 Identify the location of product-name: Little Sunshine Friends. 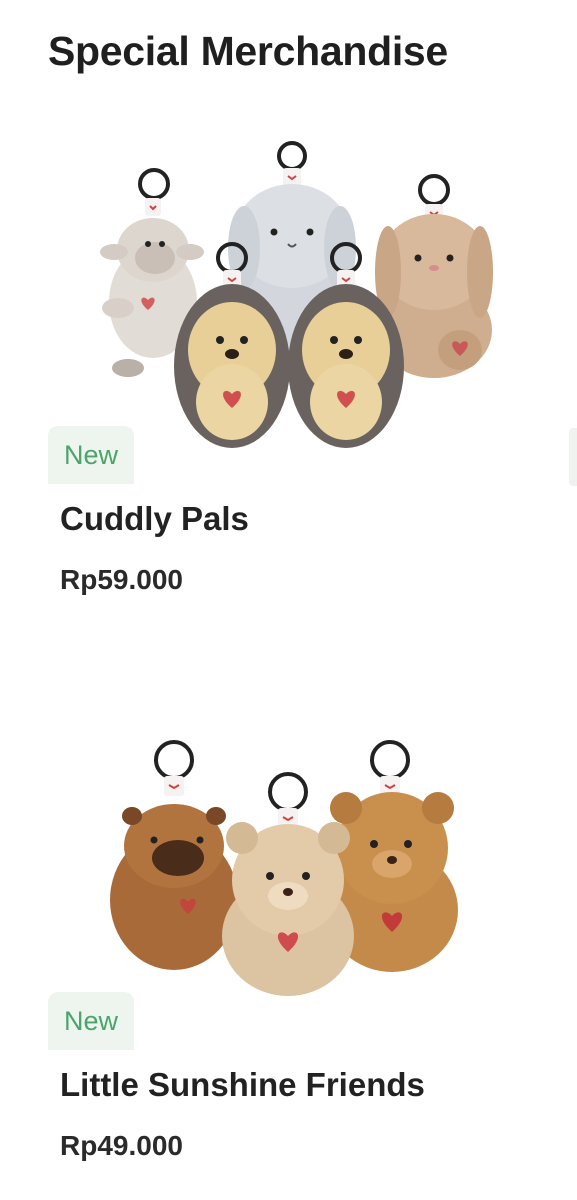
(242, 1085).